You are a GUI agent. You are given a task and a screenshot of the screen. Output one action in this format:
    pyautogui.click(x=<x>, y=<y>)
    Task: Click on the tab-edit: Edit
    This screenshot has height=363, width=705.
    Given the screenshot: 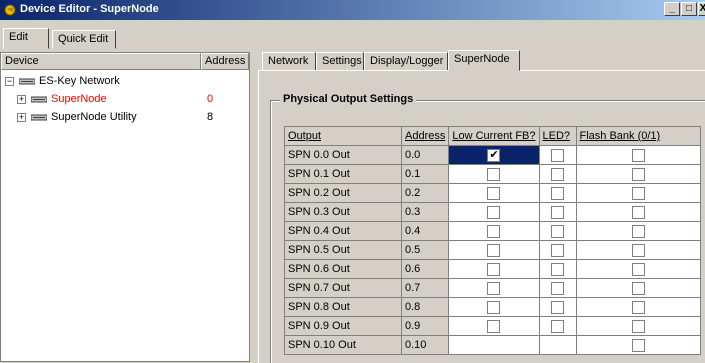 What is the action you would take?
    pyautogui.click(x=26, y=38)
    